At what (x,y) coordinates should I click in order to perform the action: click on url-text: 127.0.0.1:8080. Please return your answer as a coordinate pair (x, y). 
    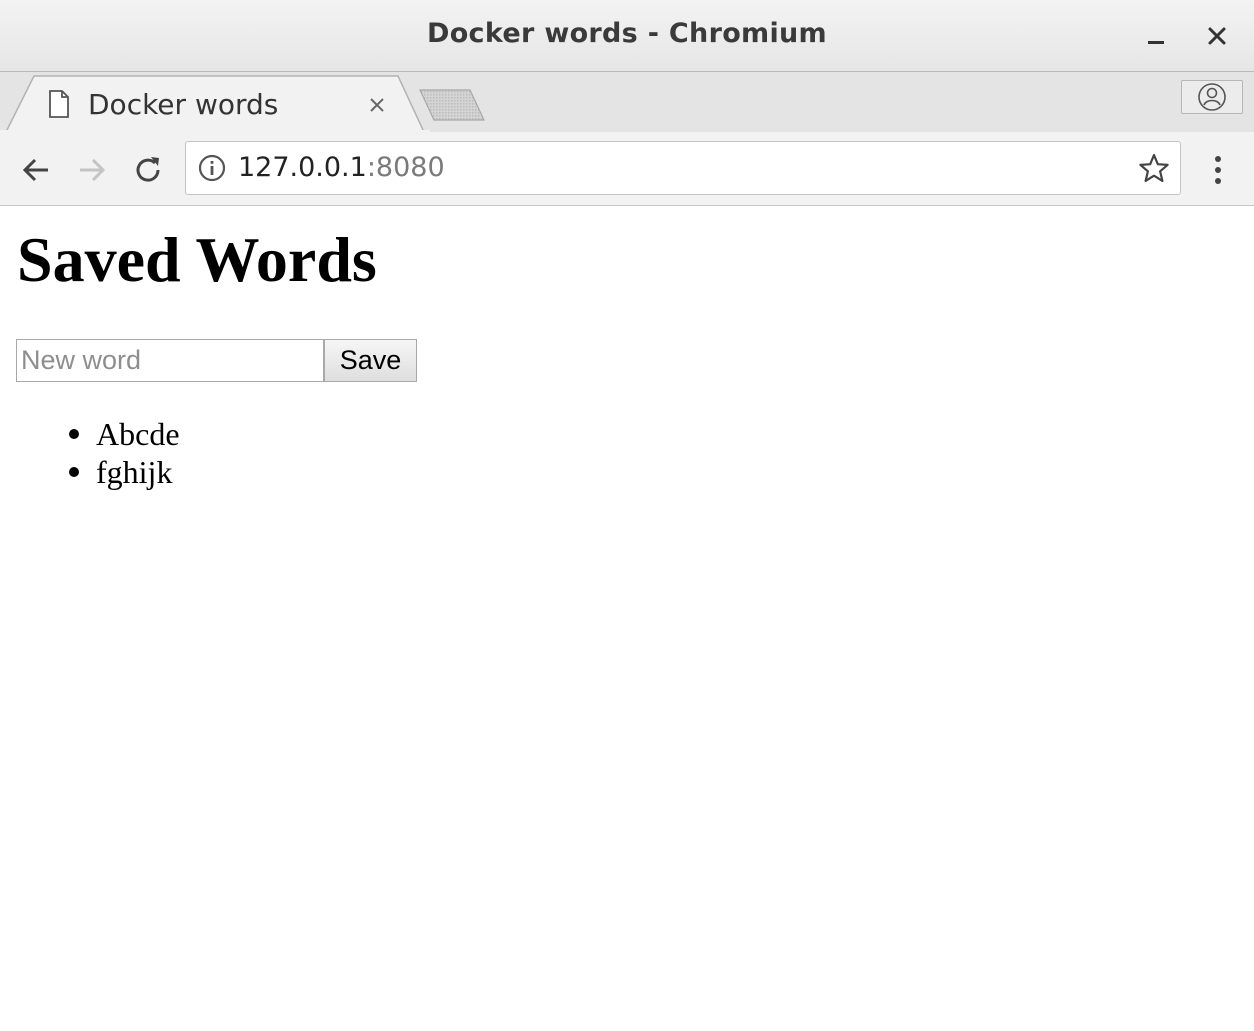
    Looking at the image, I should click on (341, 167).